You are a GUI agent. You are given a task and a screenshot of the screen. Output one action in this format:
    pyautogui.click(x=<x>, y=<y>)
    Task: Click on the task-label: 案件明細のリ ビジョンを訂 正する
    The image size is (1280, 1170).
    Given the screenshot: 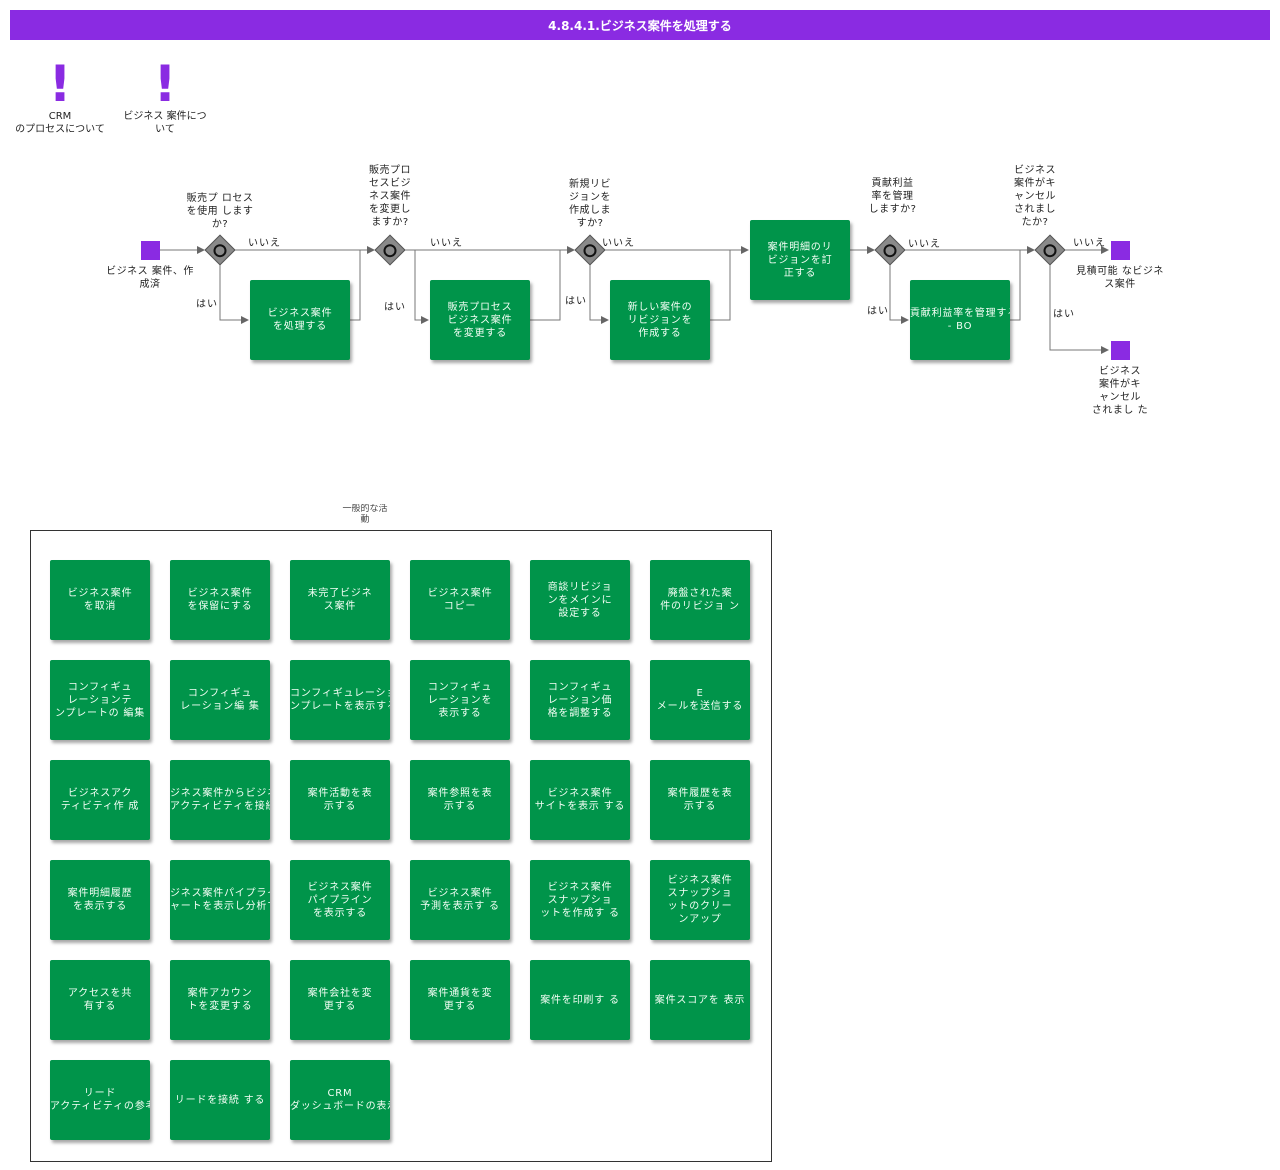 What is the action you would take?
    pyautogui.click(x=800, y=260)
    